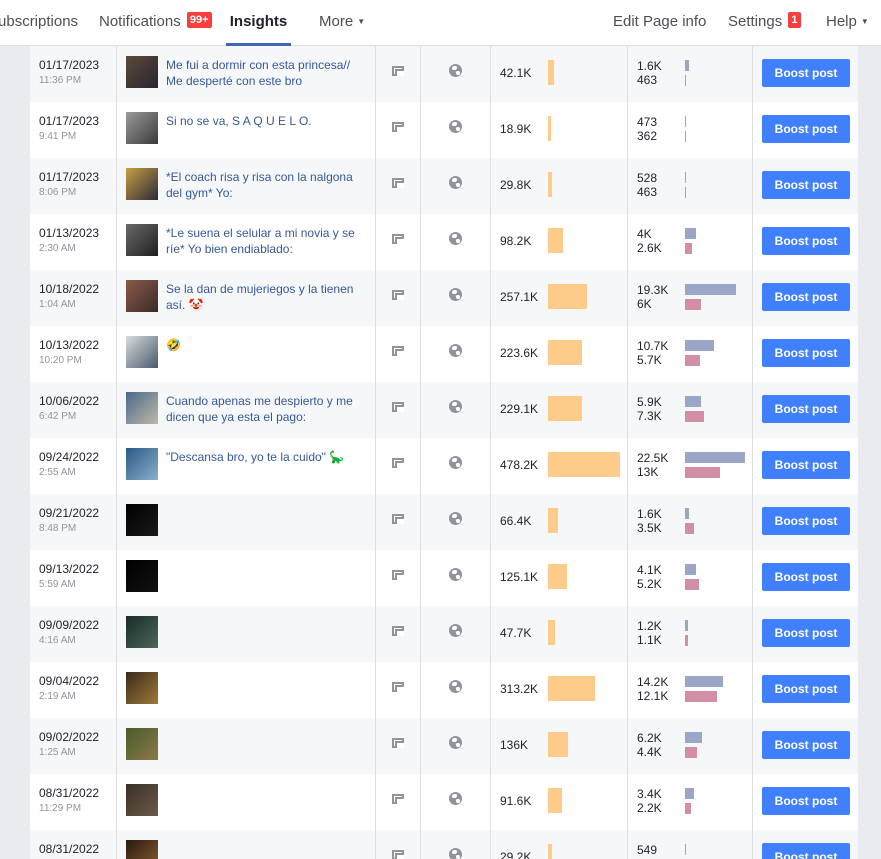 Image resolution: width=881 pixels, height=859 pixels. I want to click on post-time: 9:41 PM, so click(58, 136).